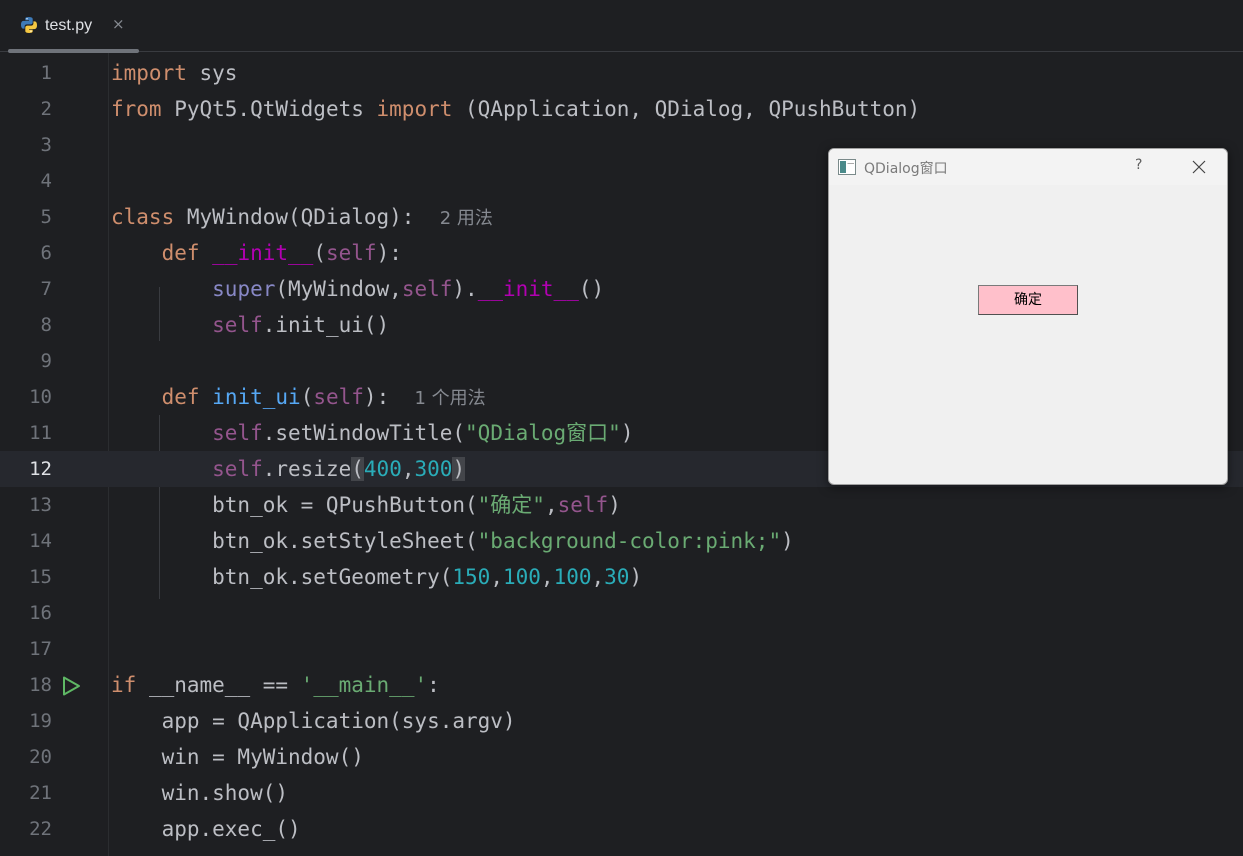 The width and height of the screenshot is (1243, 856). Describe the element at coordinates (408, 289) in the screenshot. I see `code-text: super(MyWindow,self).__init__()` at that location.